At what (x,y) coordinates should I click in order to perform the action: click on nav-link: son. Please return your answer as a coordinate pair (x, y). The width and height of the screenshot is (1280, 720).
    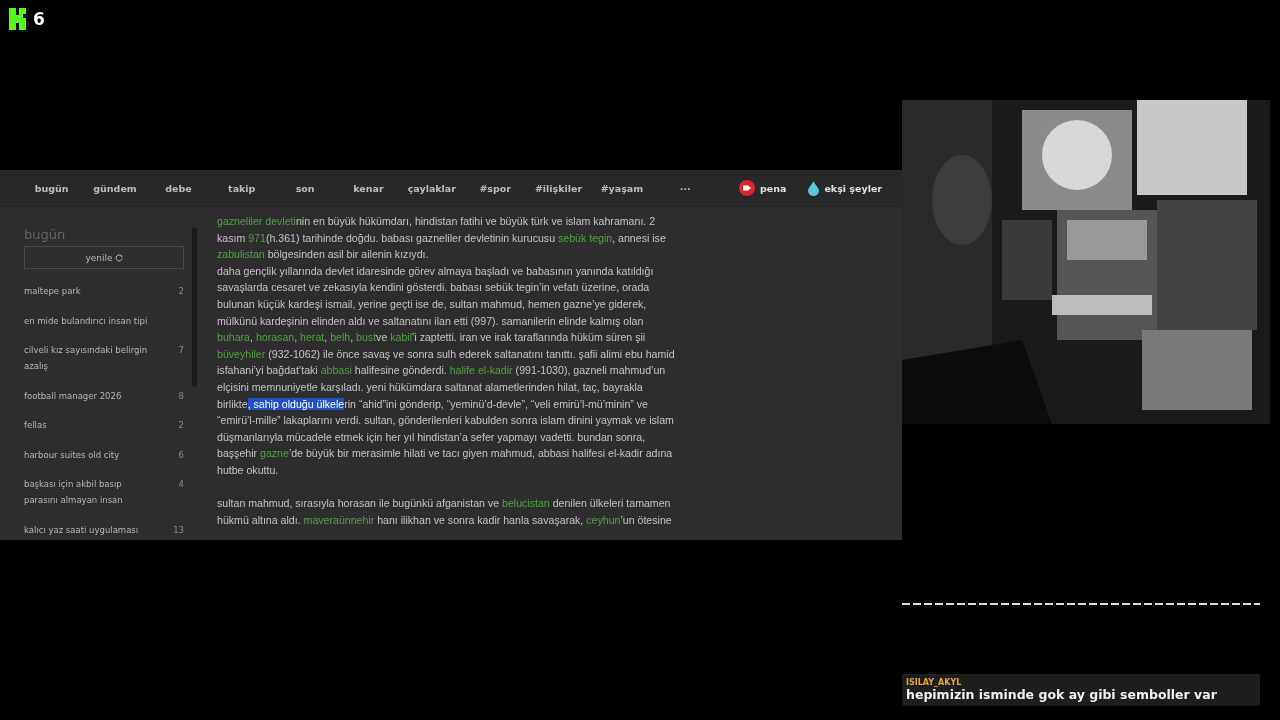
    Looking at the image, I should click on (305, 188).